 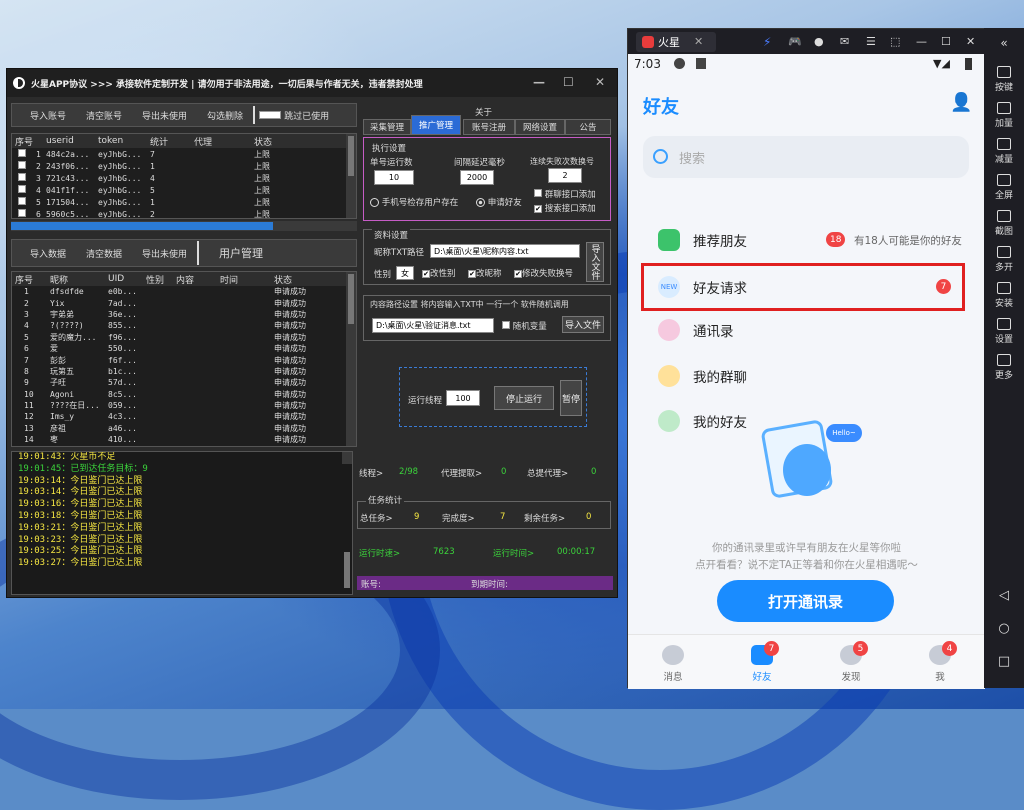 I want to click on mail-icon: ✉, so click(x=844, y=41).